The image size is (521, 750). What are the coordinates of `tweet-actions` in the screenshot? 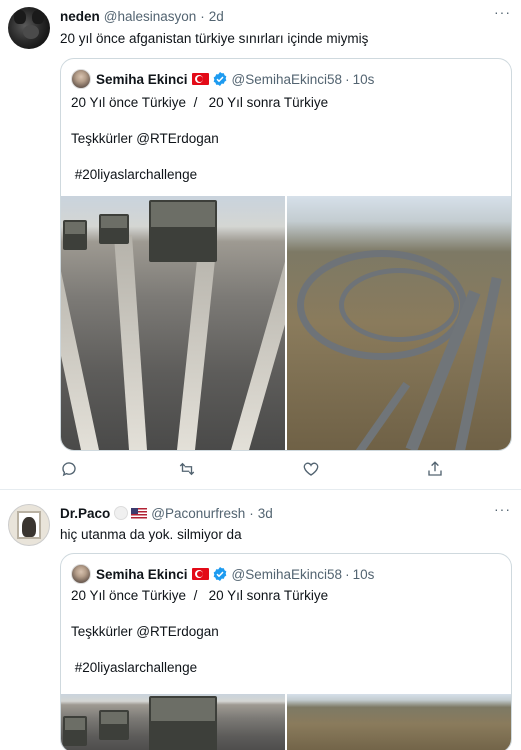 It's located at (270, 471).